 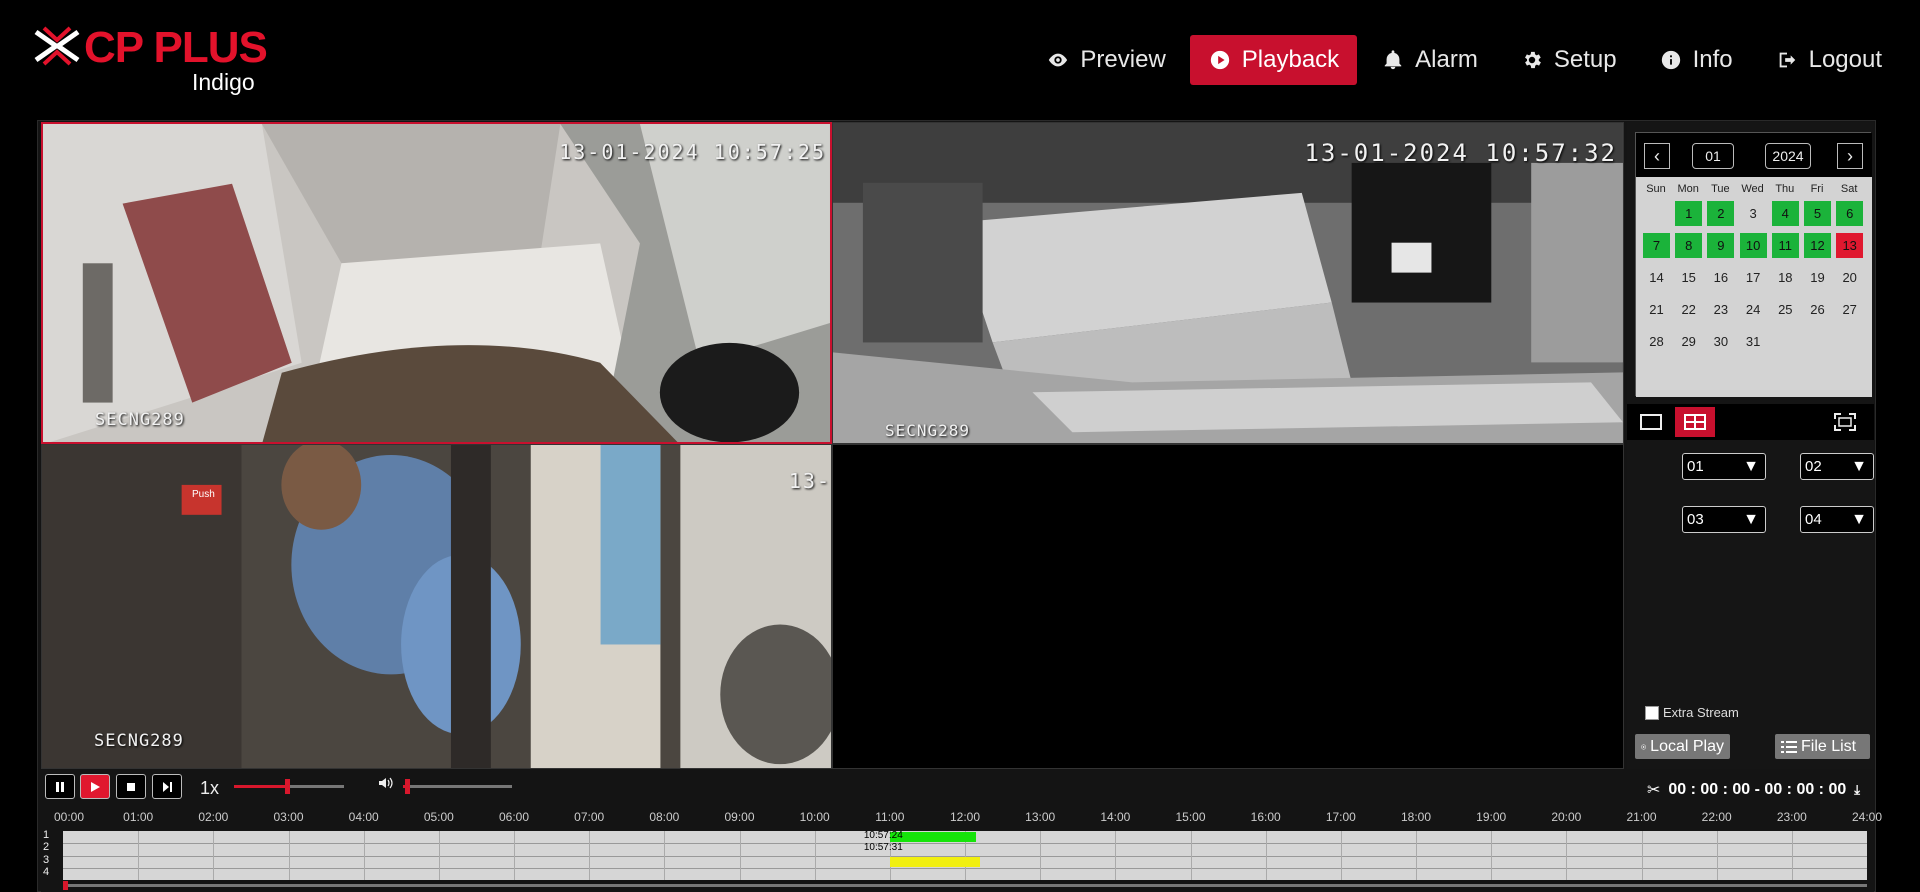 What do you see at coordinates (1651, 422) in the screenshot?
I see `single-view-button` at bounding box center [1651, 422].